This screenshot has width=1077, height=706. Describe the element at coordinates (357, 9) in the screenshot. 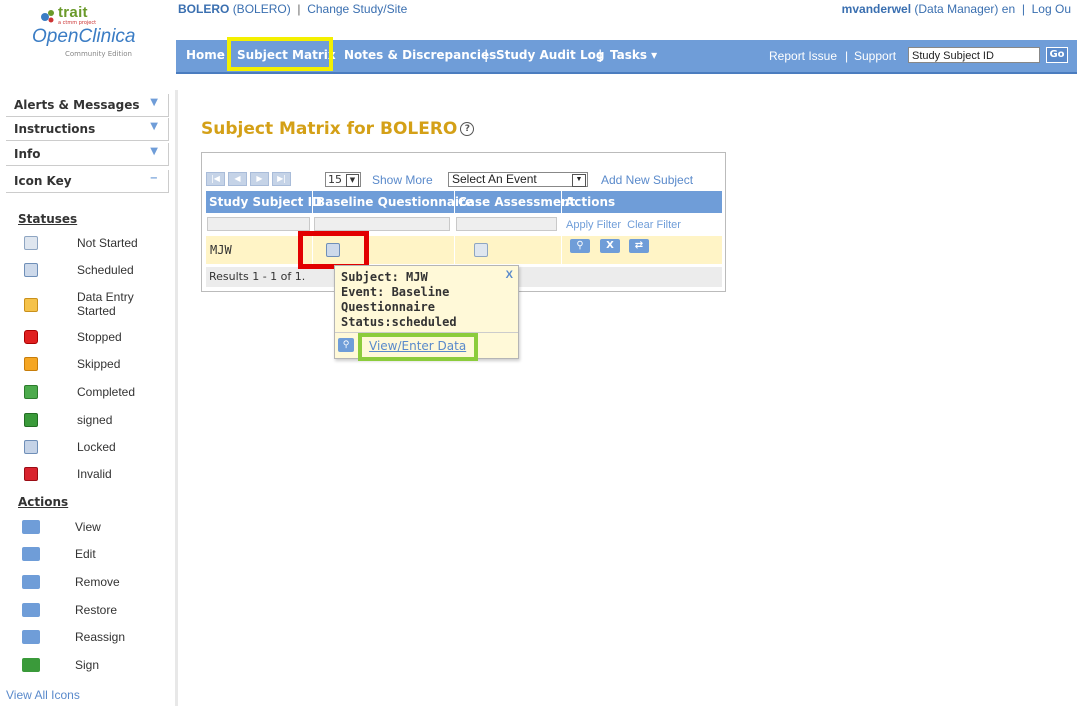

I see `change-study-link: Change Study/Site` at that location.